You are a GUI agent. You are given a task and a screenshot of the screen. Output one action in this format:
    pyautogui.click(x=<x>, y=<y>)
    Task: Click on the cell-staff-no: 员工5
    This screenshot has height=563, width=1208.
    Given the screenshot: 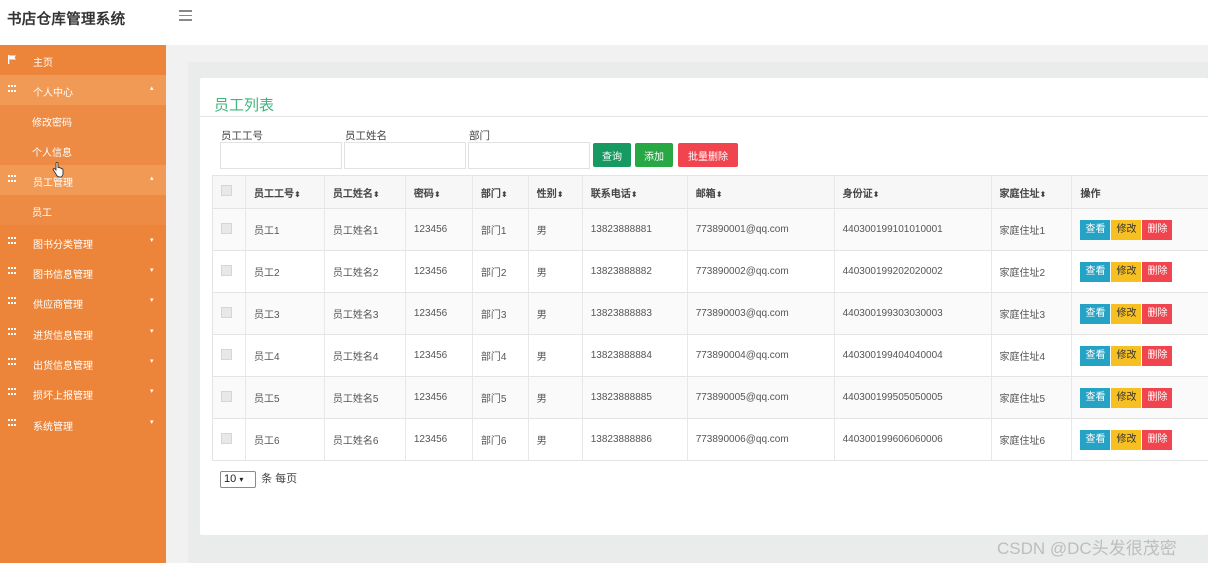 What is the action you would take?
    pyautogui.click(x=284, y=397)
    